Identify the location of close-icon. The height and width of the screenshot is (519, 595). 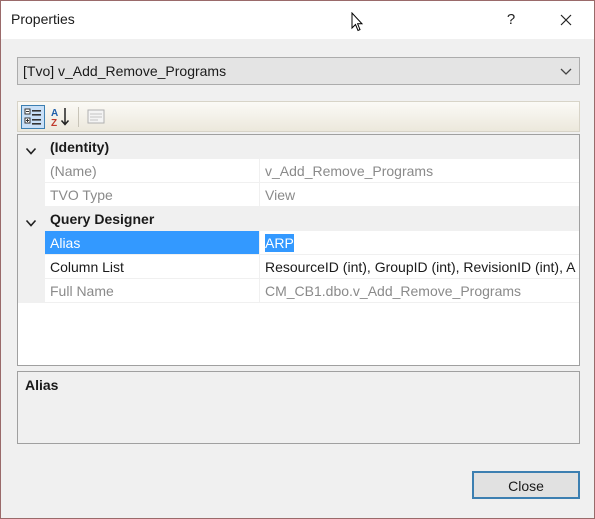
(566, 20).